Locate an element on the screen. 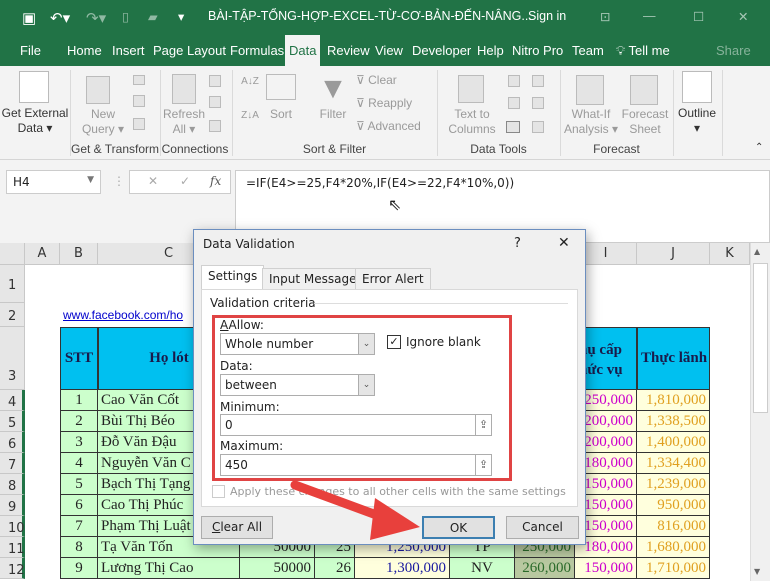 The image size is (770, 581). name-box-dropdown-icon: ▼ is located at coordinates (90, 180).